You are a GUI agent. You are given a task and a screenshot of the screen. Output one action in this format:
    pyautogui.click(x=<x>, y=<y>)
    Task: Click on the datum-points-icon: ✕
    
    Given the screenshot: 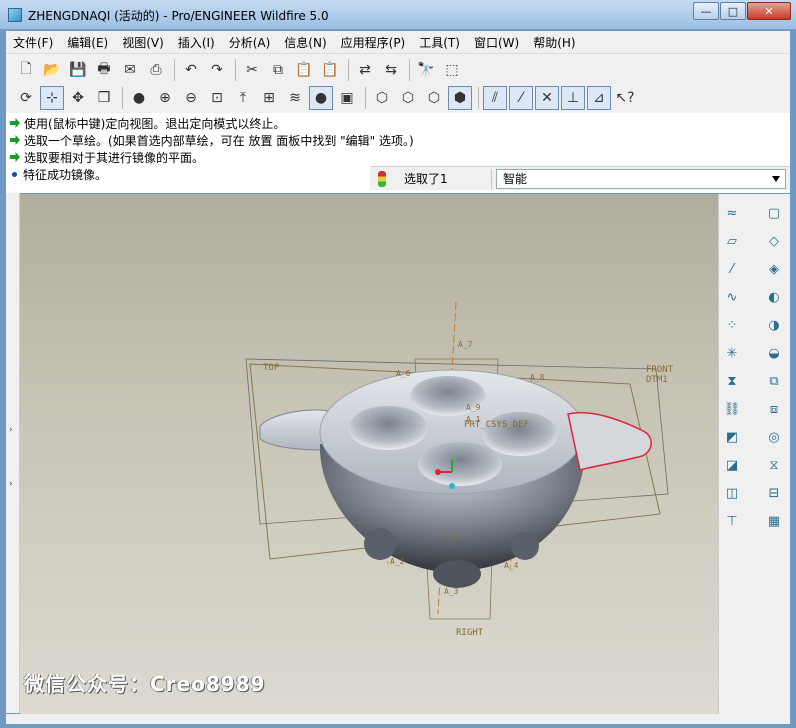 What is the action you would take?
    pyautogui.click(x=547, y=98)
    